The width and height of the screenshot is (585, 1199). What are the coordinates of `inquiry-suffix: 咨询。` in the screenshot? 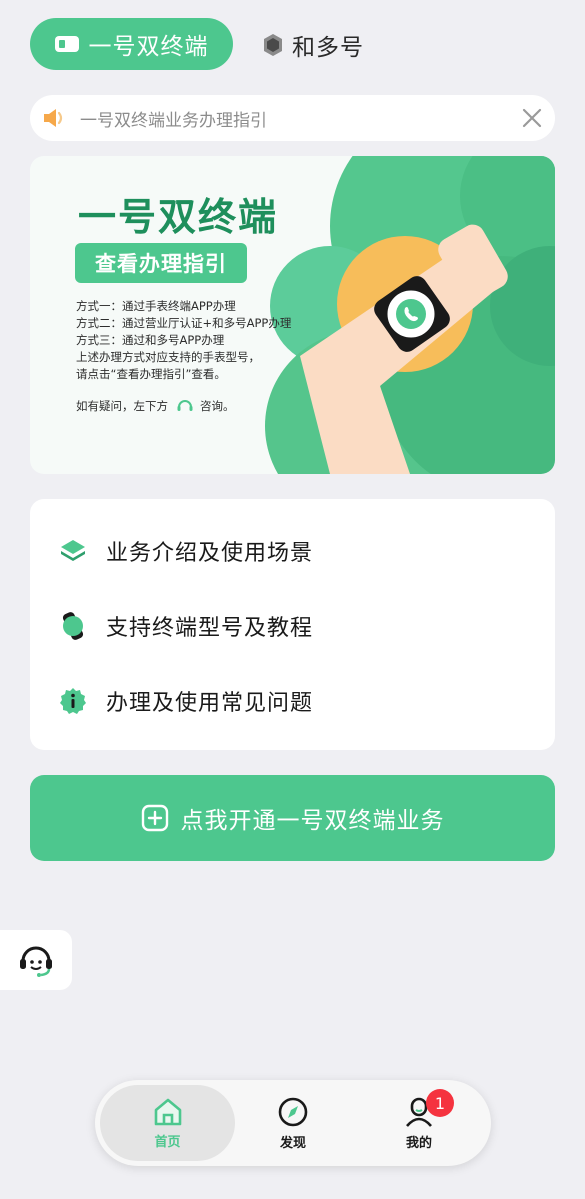 It's located at (217, 406).